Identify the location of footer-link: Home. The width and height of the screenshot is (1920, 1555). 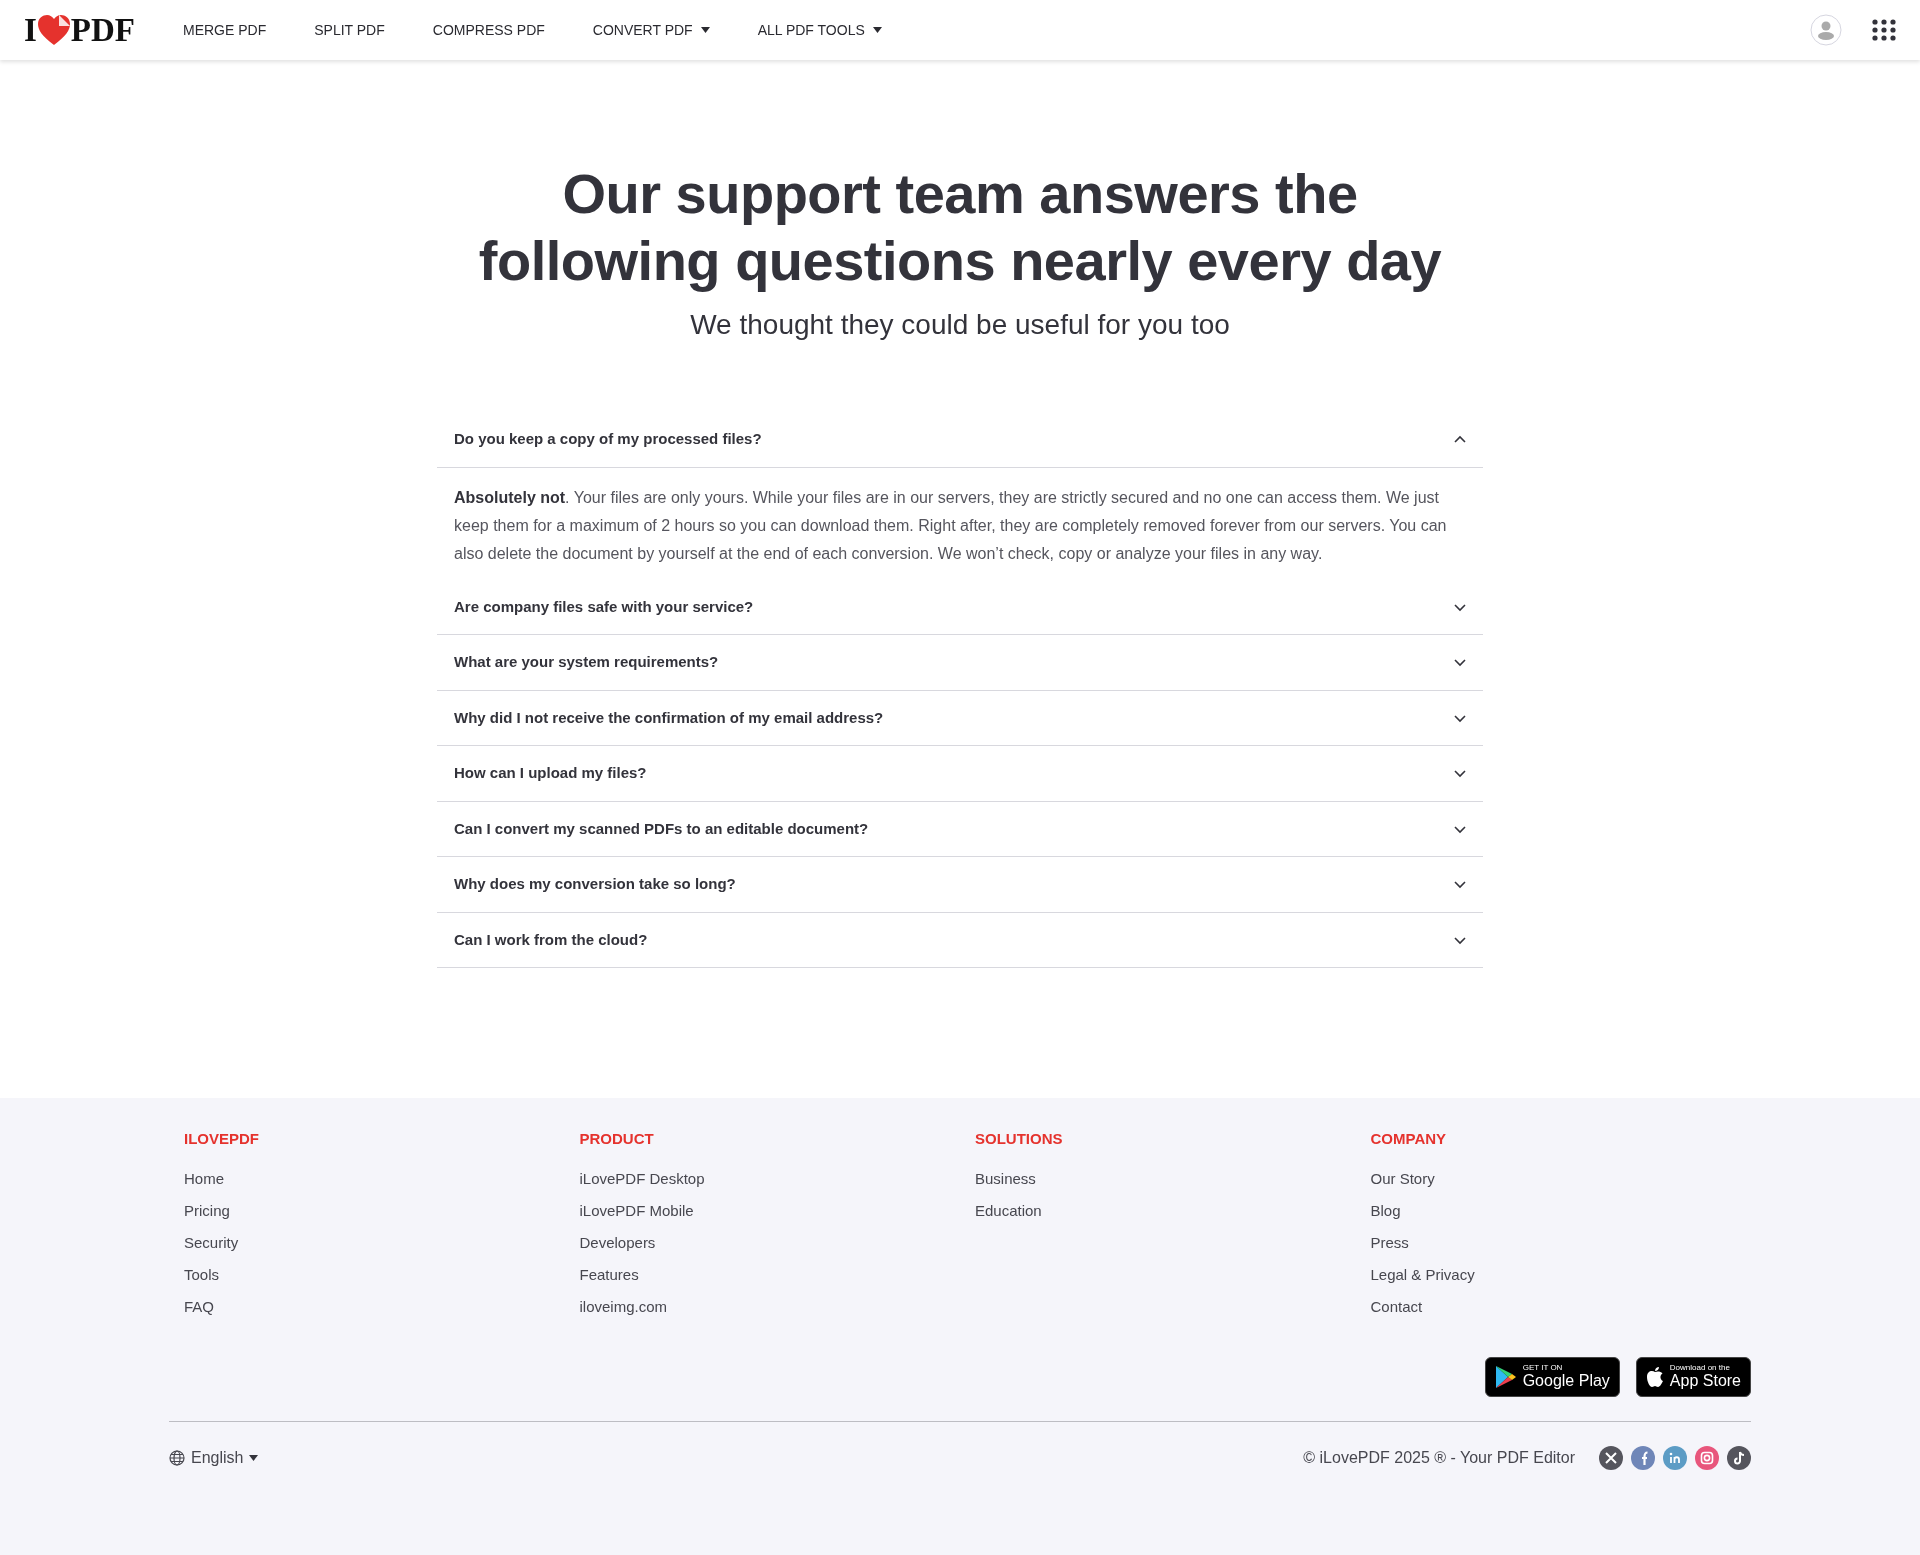
(204, 1178).